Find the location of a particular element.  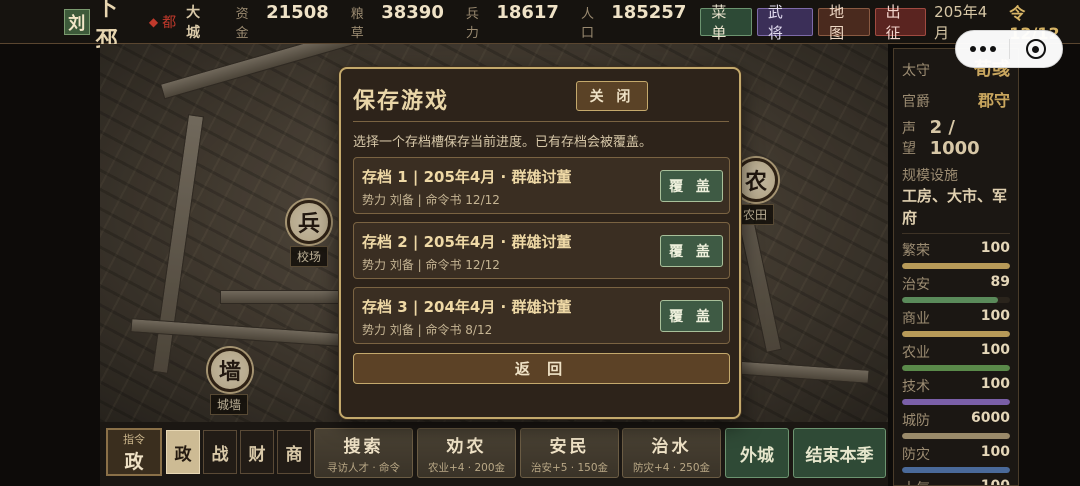

command-small-label: 指令 is located at coordinates (134, 439).